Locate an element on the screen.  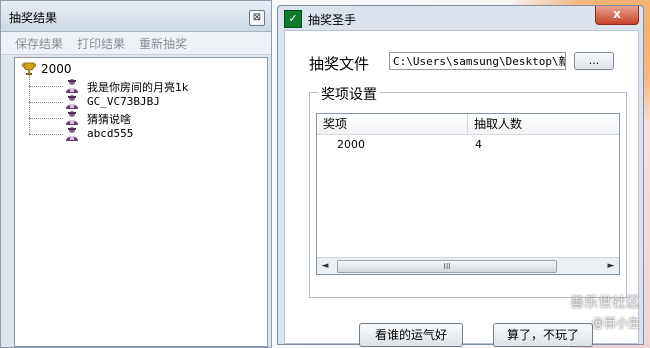
horizontal-scrollbar: ◄ III ► is located at coordinates (468, 265).